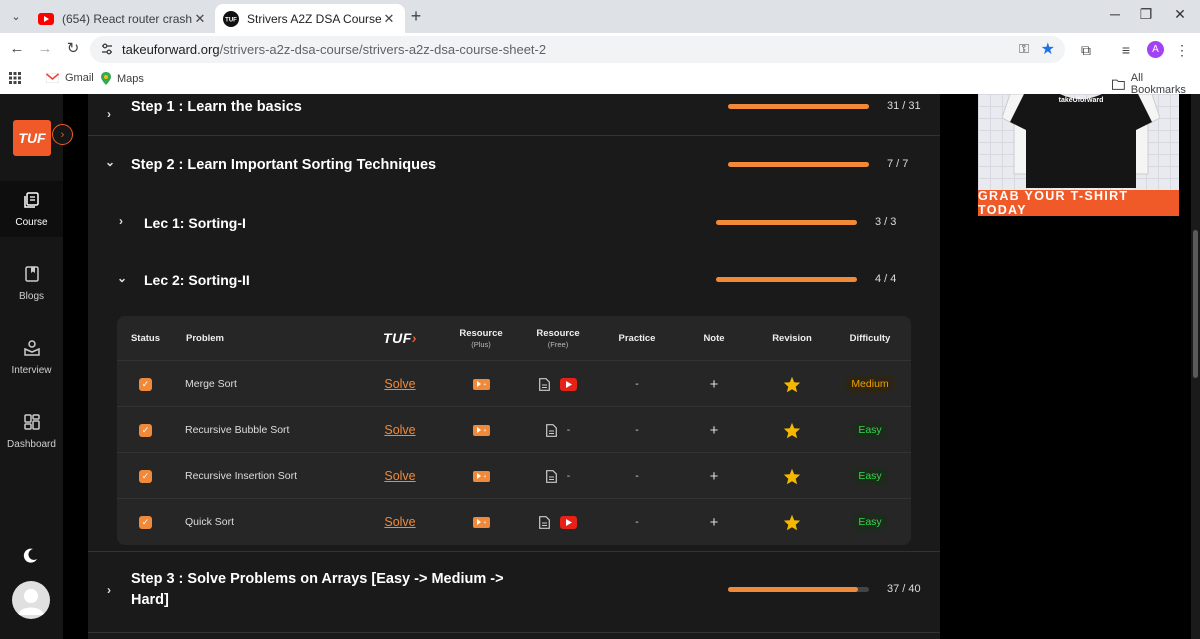  I want to click on page-scrollbar, so click(1195, 366).